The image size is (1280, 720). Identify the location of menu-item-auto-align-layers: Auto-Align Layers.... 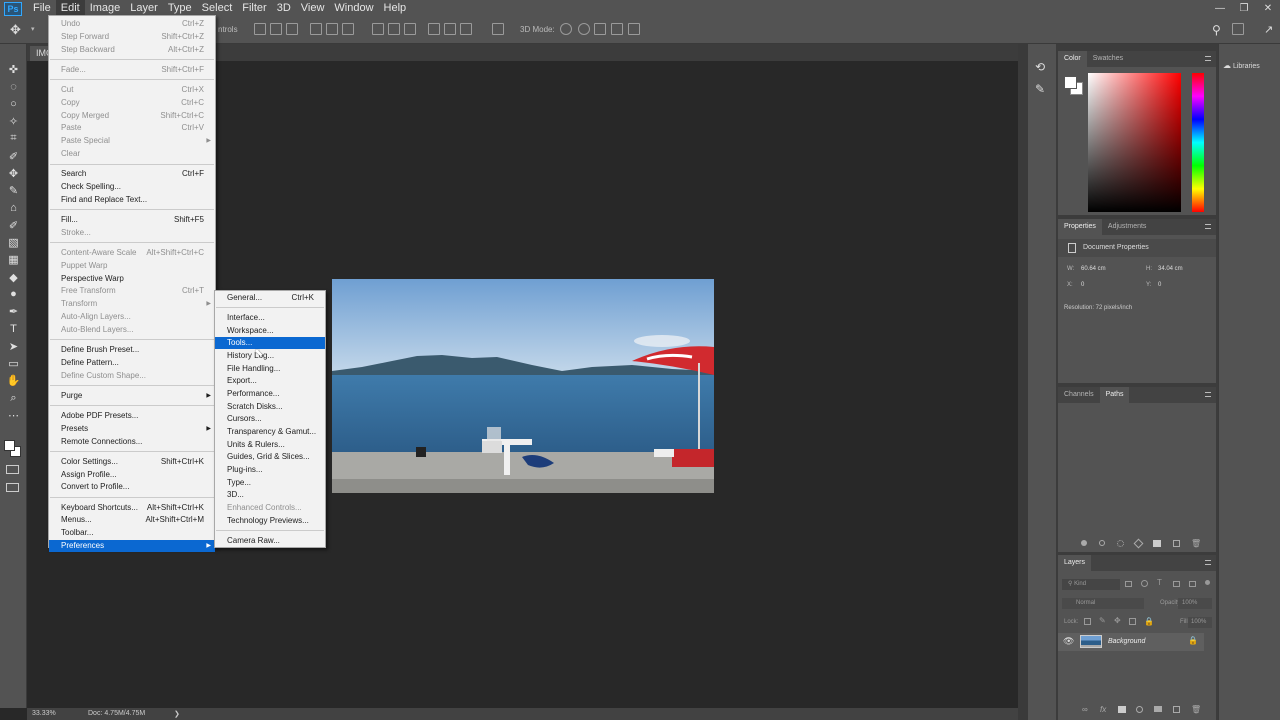
(132, 317).